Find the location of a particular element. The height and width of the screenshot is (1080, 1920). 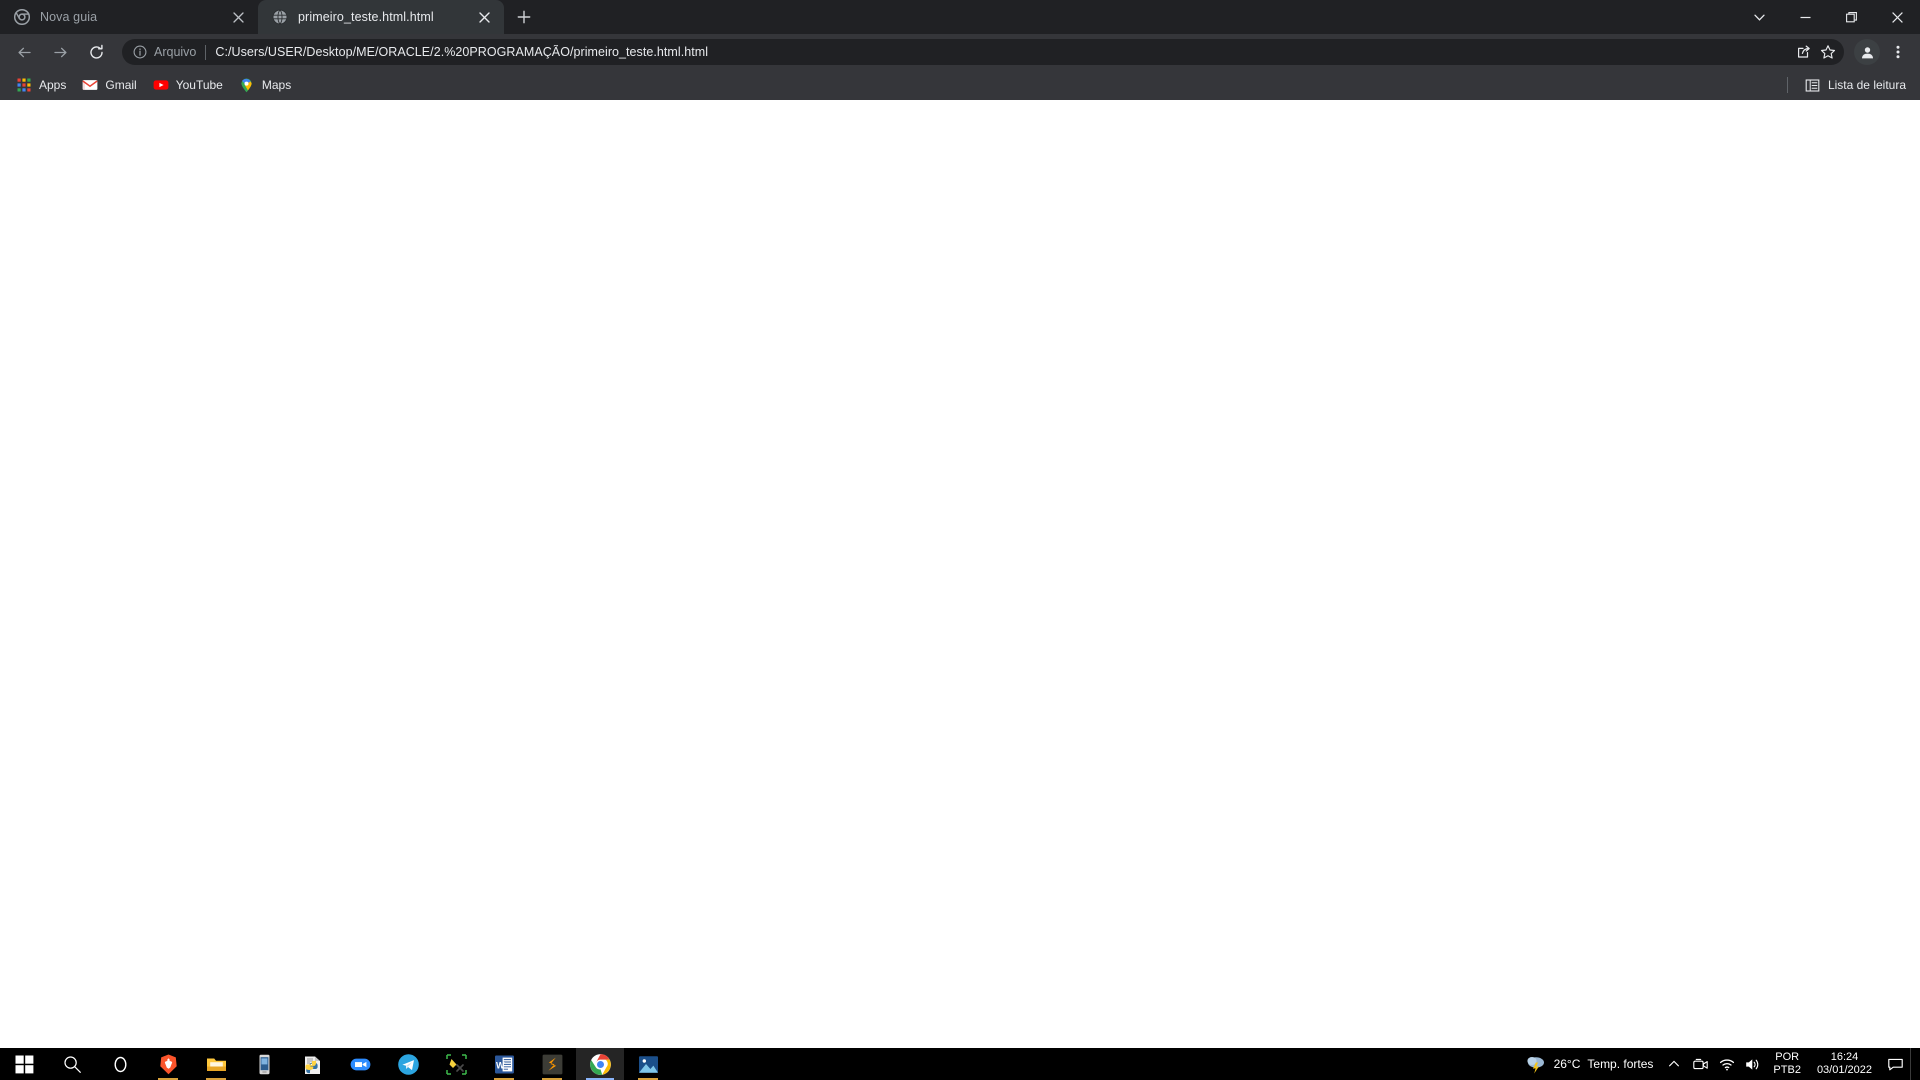

taskbar-sublime is located at coordinates (552, 1064).